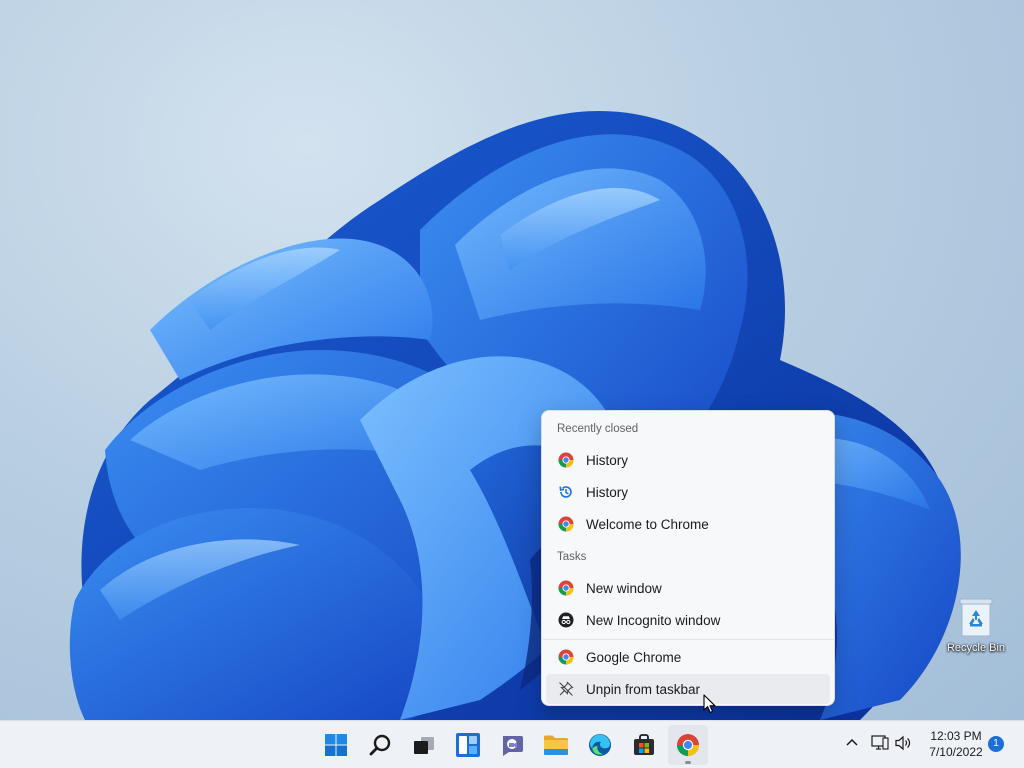 The image size is (1024, 768). I want to click on widgets-icon, so click(468, 745).